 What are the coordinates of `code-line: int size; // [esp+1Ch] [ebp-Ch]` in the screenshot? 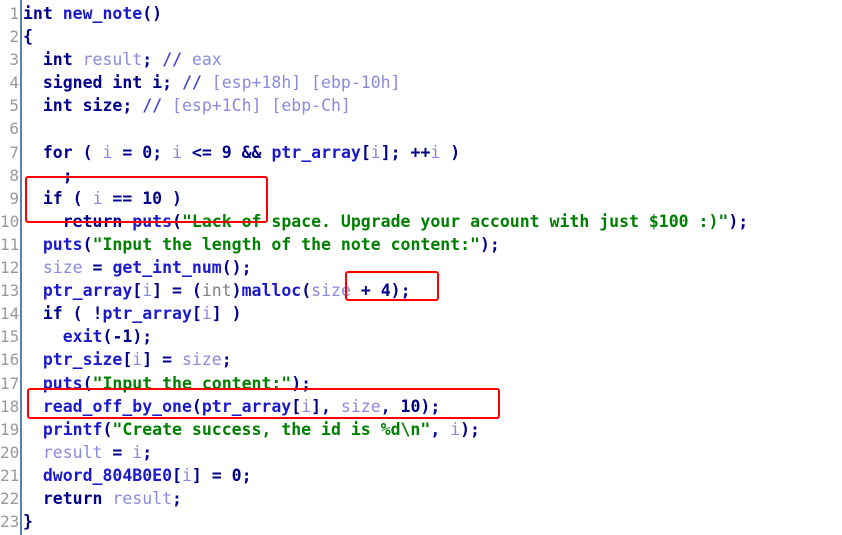 It's located at (432, 105).